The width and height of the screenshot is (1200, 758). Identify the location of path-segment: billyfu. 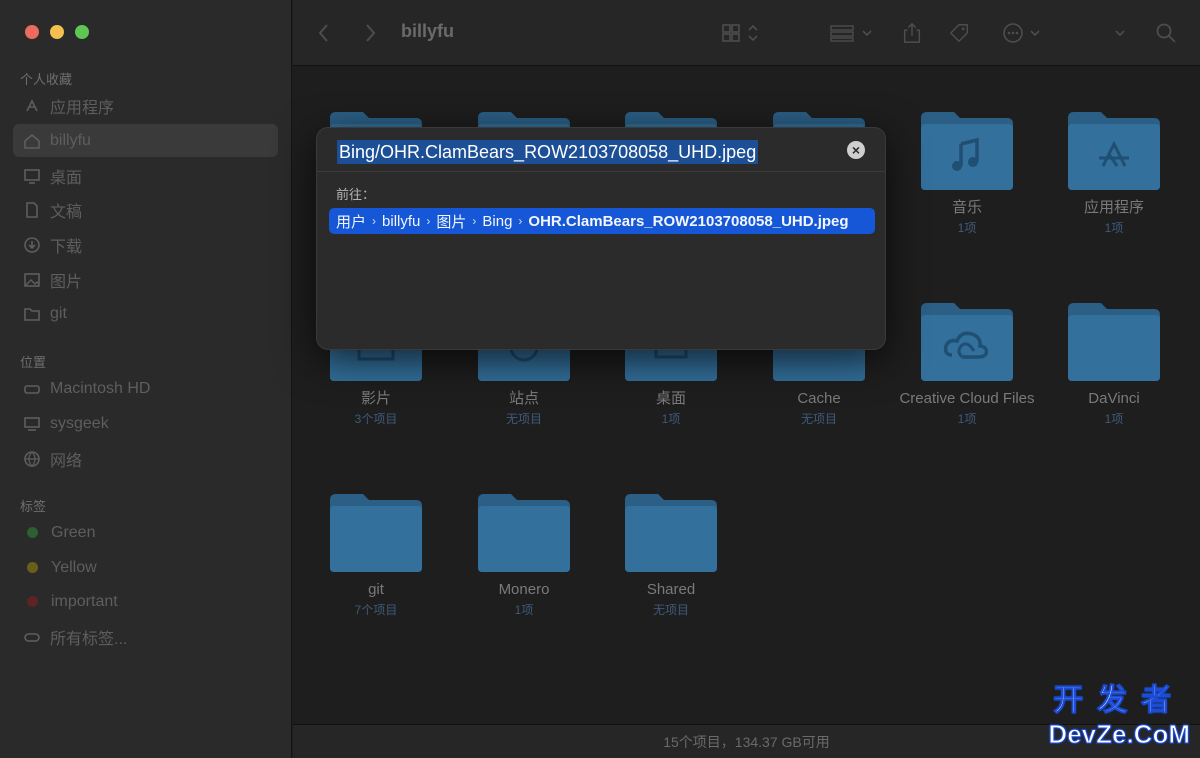
(401, 221).